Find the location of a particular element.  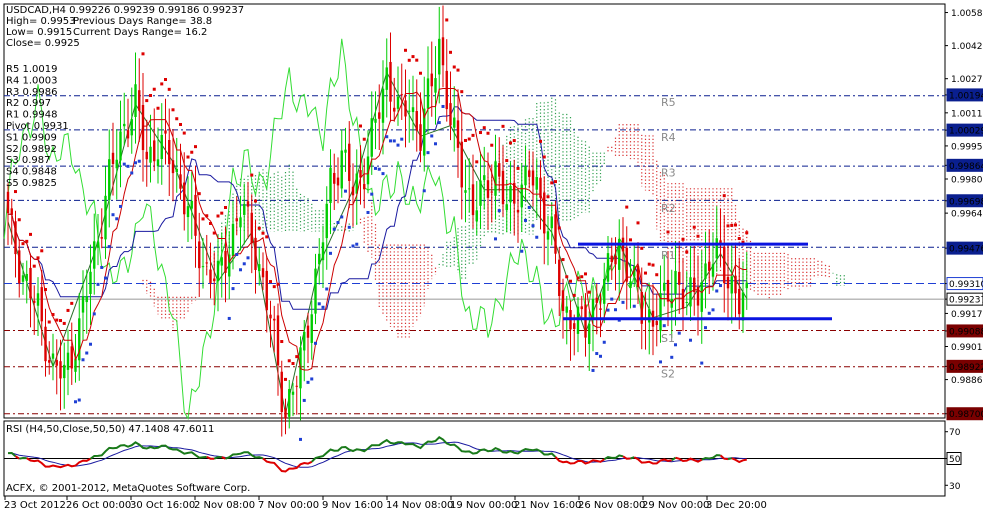

level-label-r2: R2 is located at coordinates (668, 208).